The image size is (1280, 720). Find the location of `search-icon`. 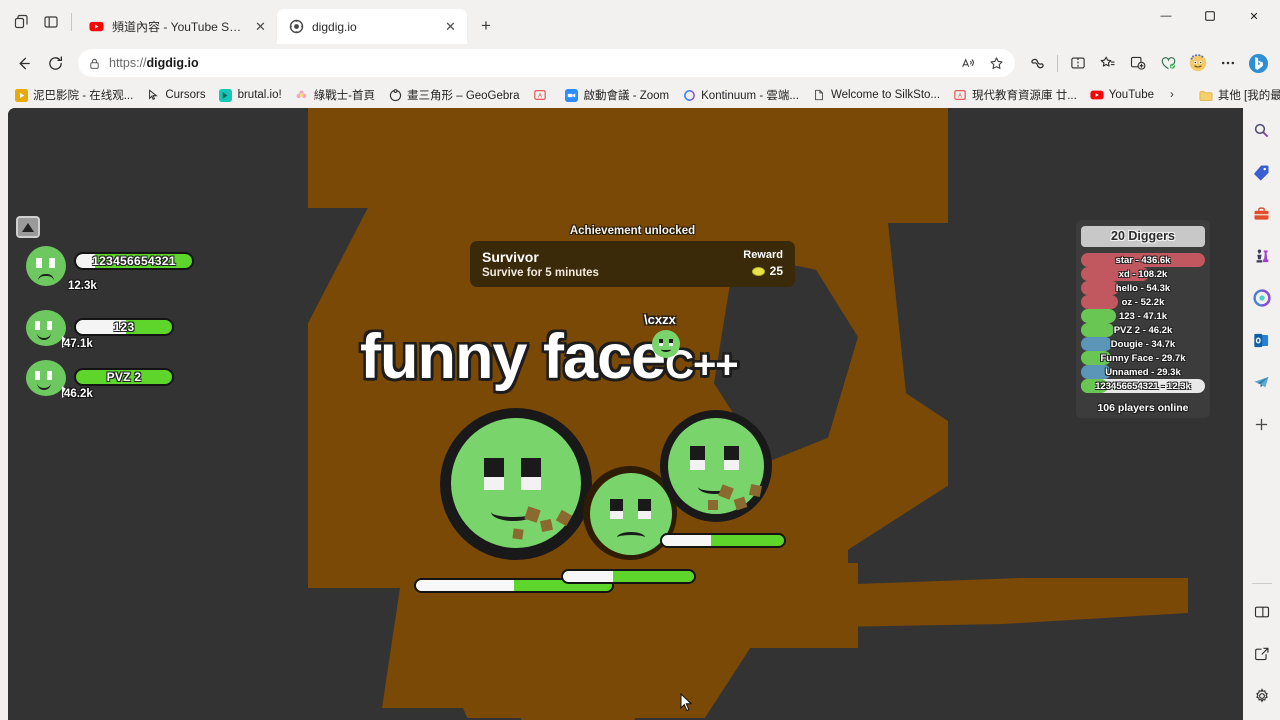

search-icon is located at coordinates (1262, 130).